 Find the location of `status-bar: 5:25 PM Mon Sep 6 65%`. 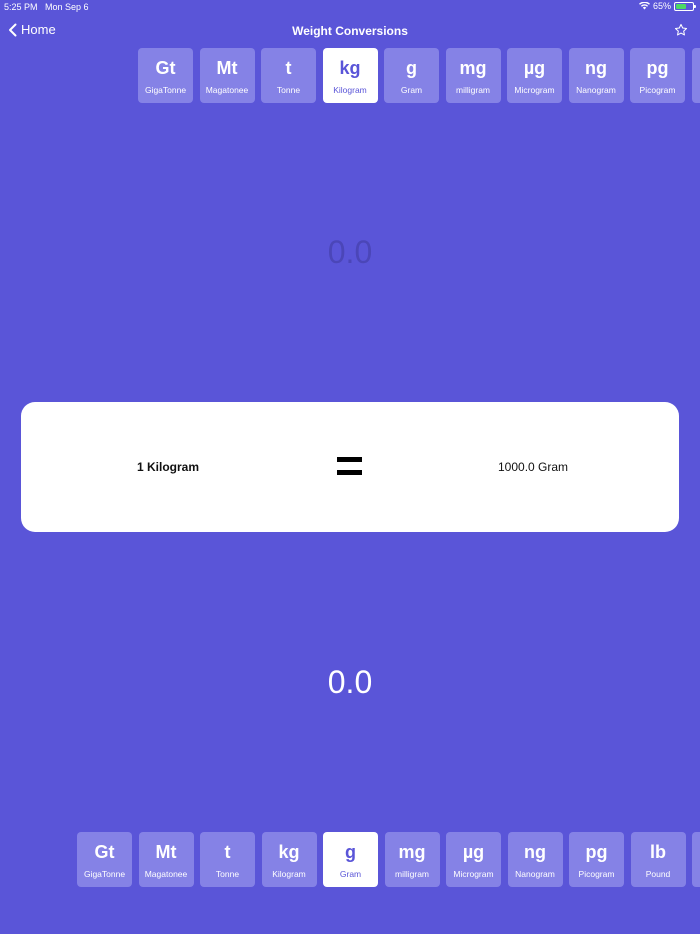

status-bar: 5:25 PM Mon Sep 6 65% is located at coordinates (350, 7).